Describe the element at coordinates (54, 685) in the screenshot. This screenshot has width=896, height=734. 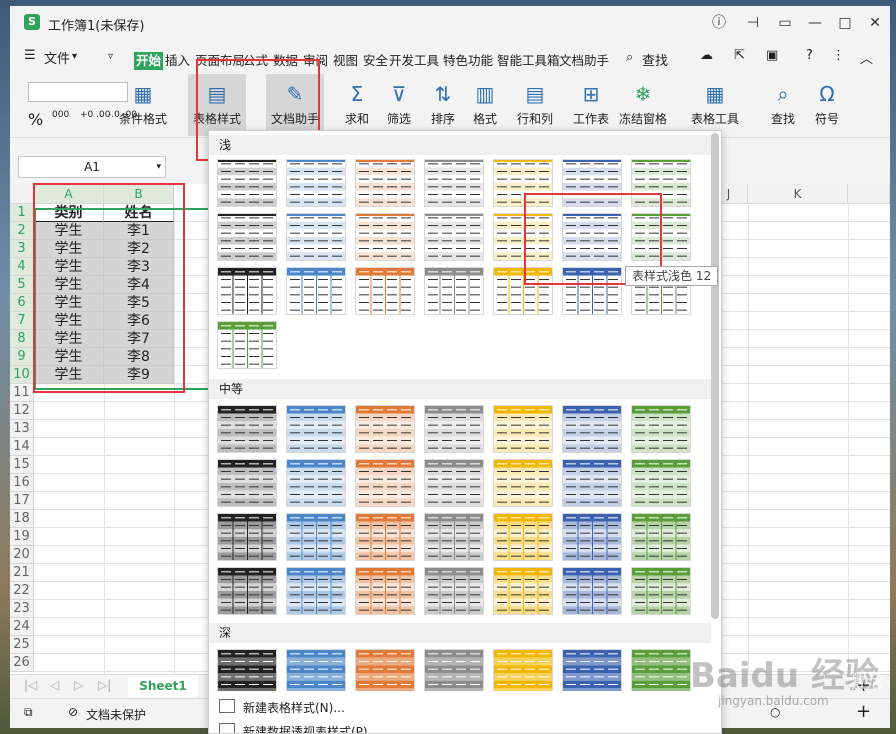
I see `prev-sheet-icon: ◁` at that location.